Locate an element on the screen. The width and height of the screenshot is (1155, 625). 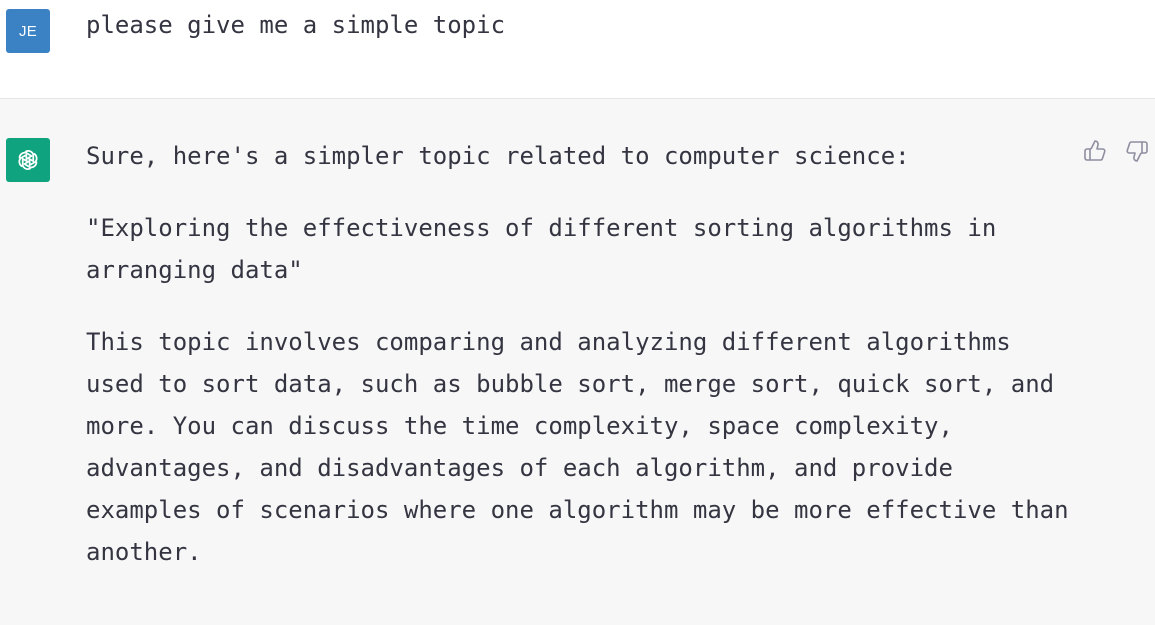
thumbs-down-icon is located at coordinates (1137, 151).